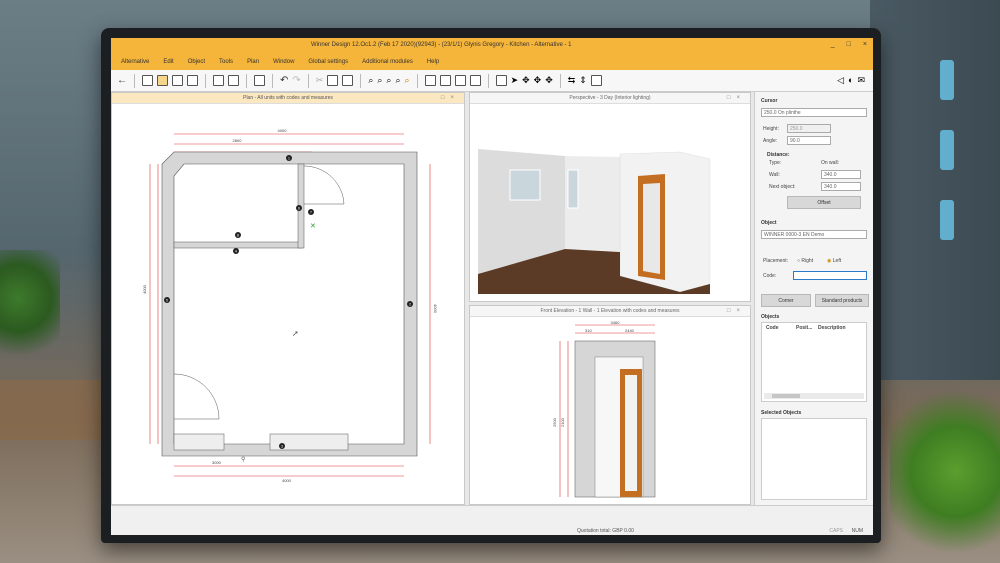 The width and height of the screenshot is (1000, 563). What do you see at coordinates (830, 275) in the screenshot?
I see `code-input` at bounding box center [830, 275].